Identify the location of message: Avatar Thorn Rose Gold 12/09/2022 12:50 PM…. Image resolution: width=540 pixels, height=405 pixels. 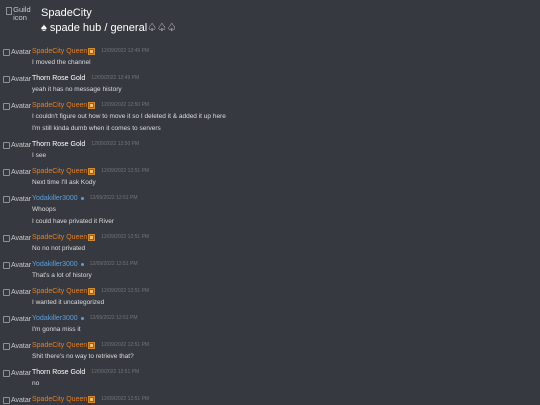
(270, 150).